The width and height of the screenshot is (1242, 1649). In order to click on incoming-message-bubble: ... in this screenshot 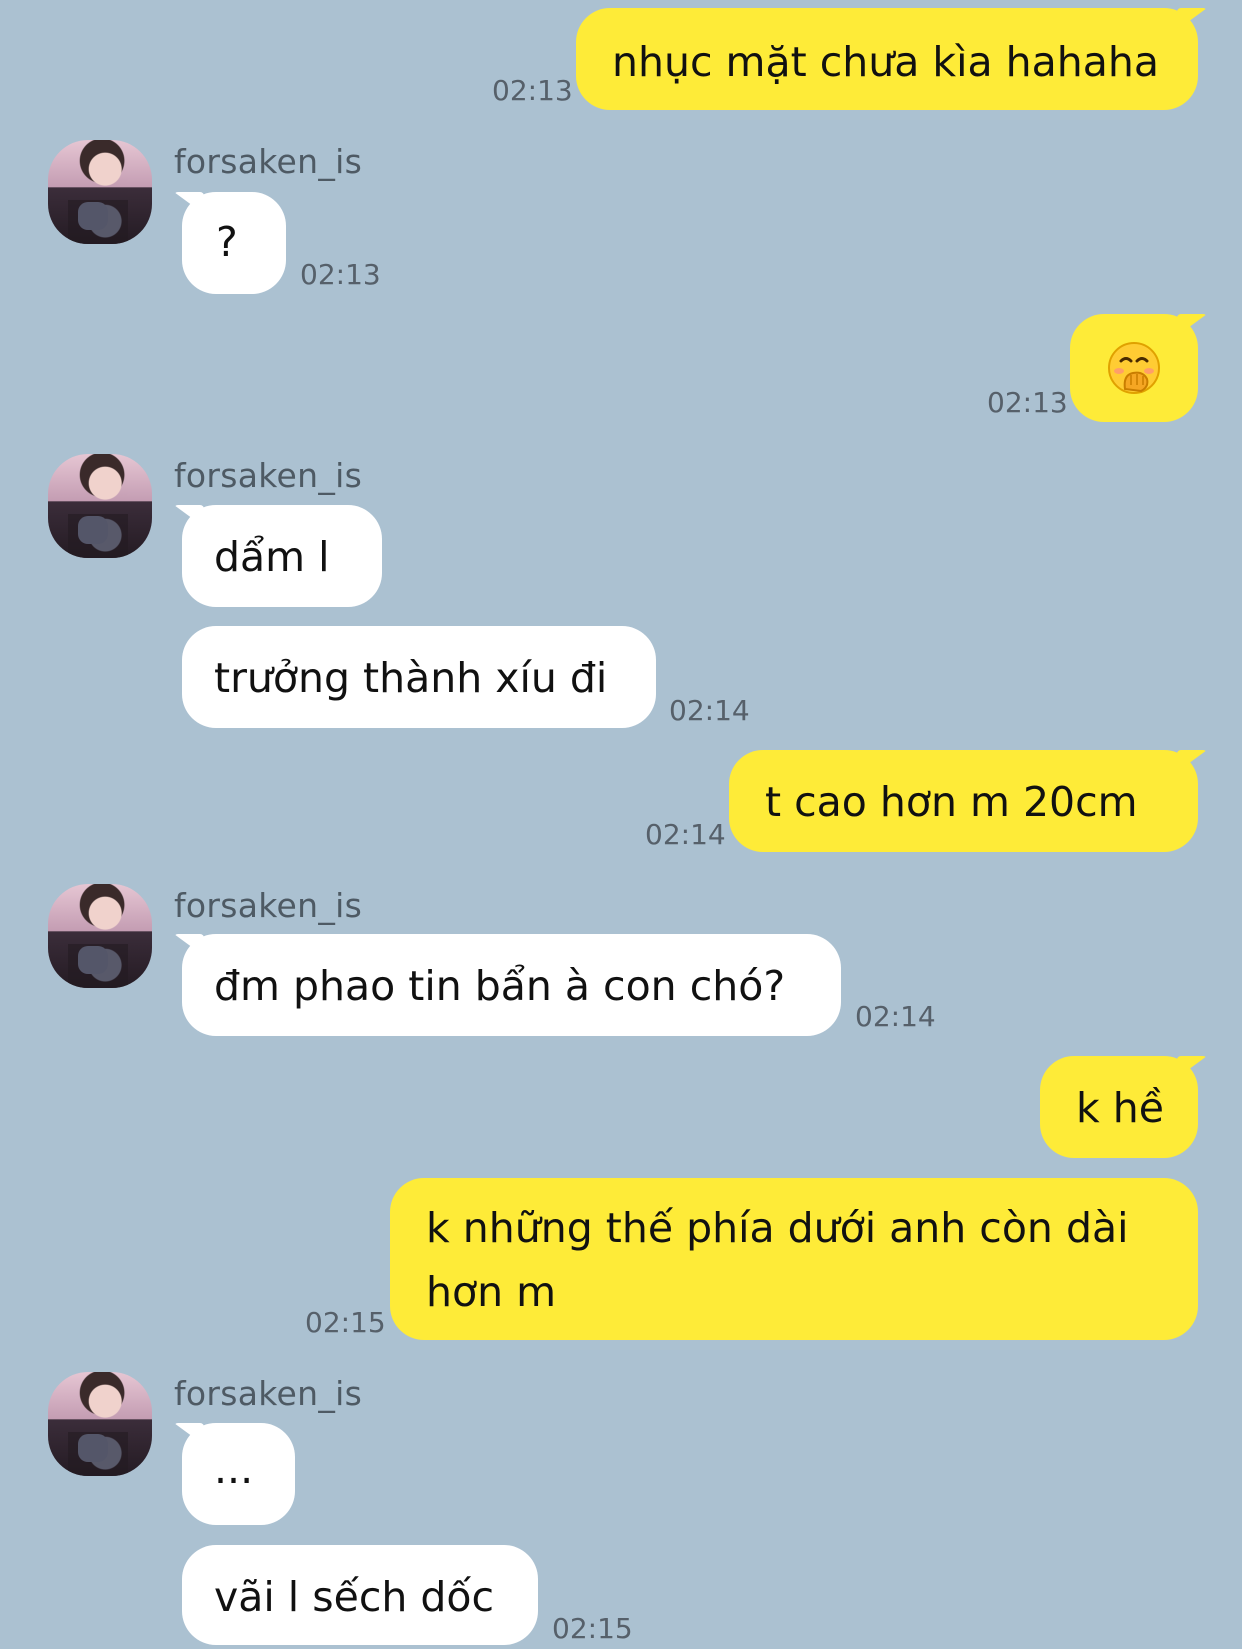, I will do `click(238, 1474)`.